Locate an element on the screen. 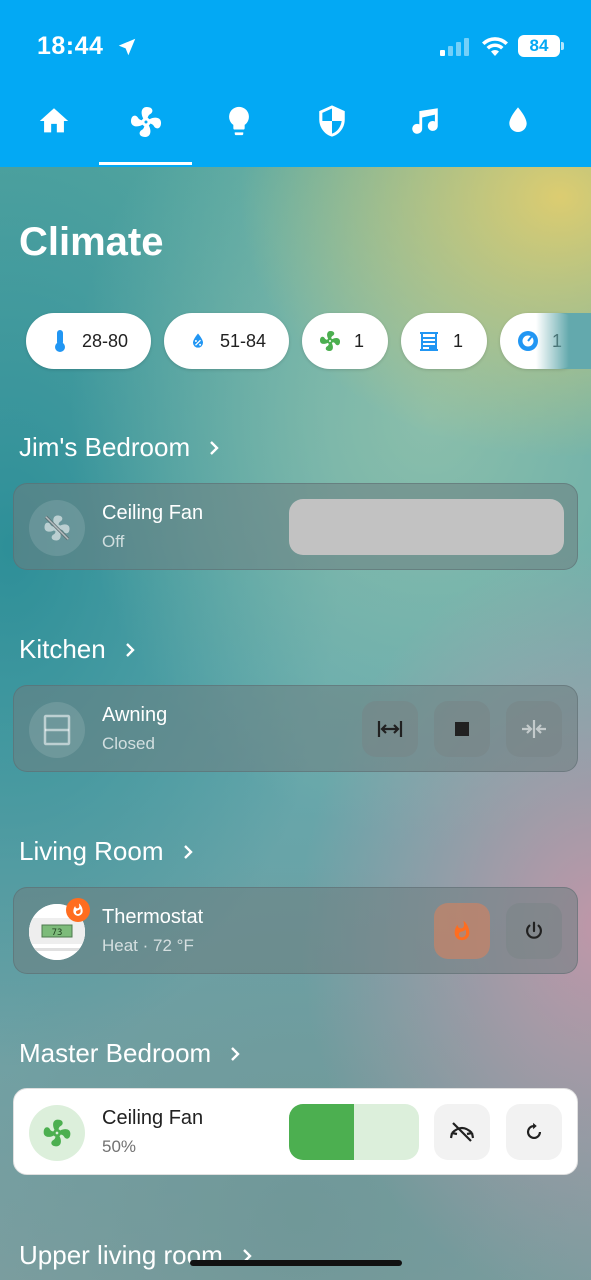 The height and width of the screenshot is (1280, 591). fan-speed-slider-fill is located at coordinates (321, 1132).